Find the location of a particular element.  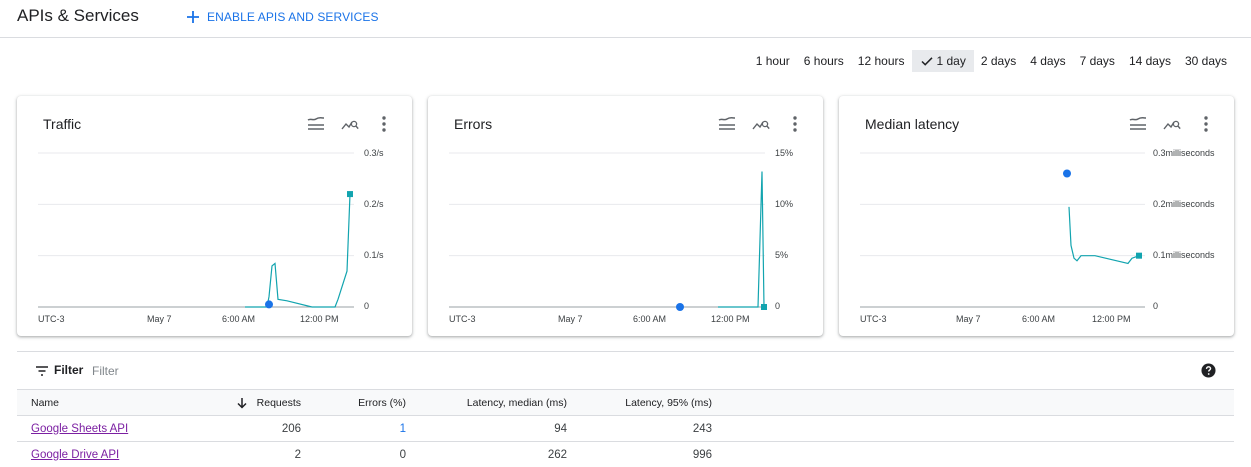

column-header-requests: Requests is located at coordinates (249, 402).